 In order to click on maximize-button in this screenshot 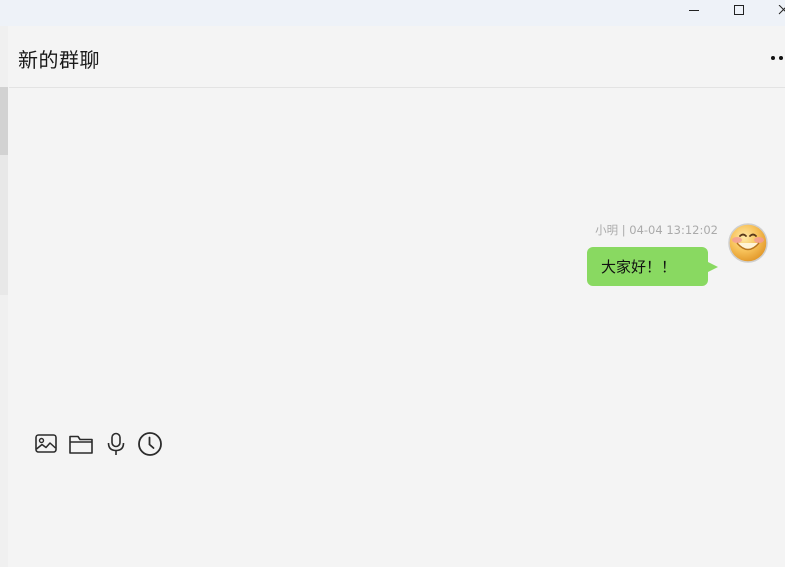, I will do `click(739, 11)`.